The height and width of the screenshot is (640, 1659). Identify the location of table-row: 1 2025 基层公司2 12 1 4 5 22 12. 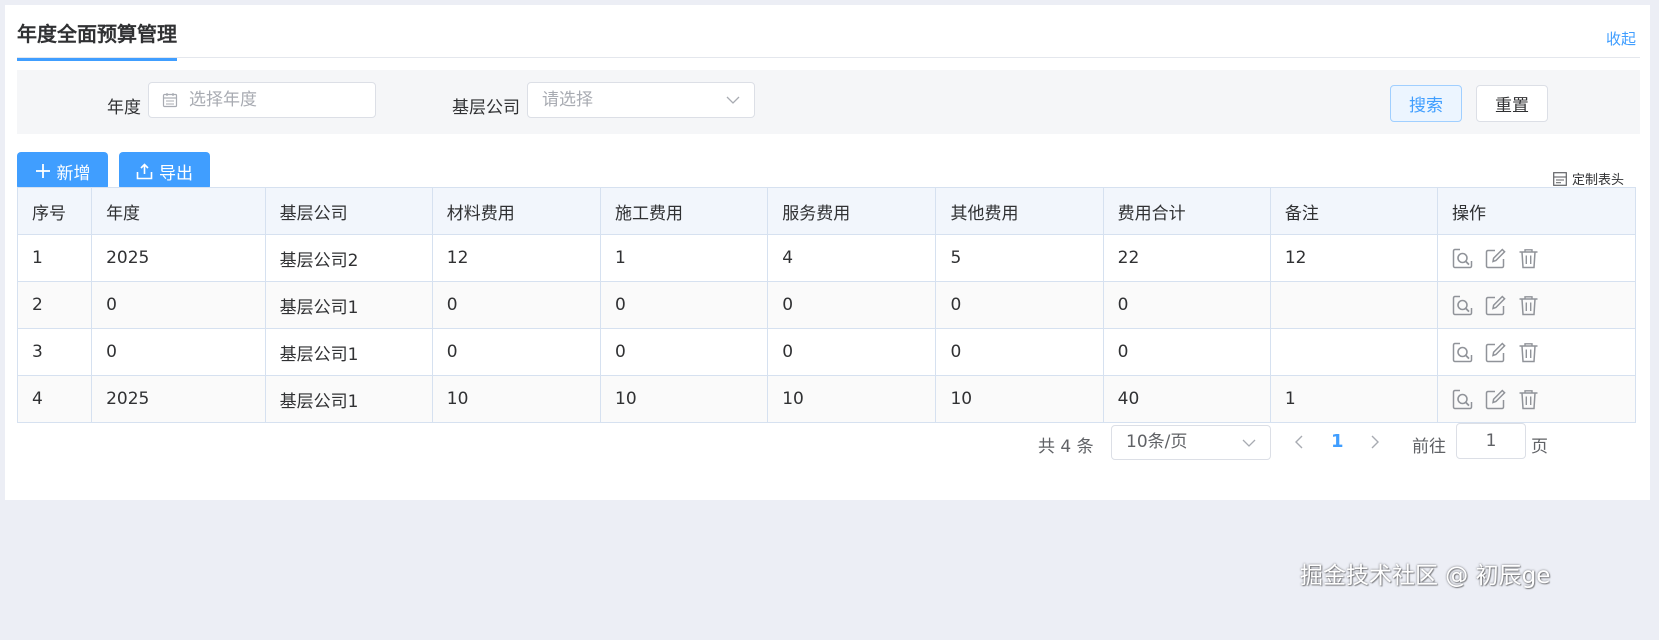
(826, 258).